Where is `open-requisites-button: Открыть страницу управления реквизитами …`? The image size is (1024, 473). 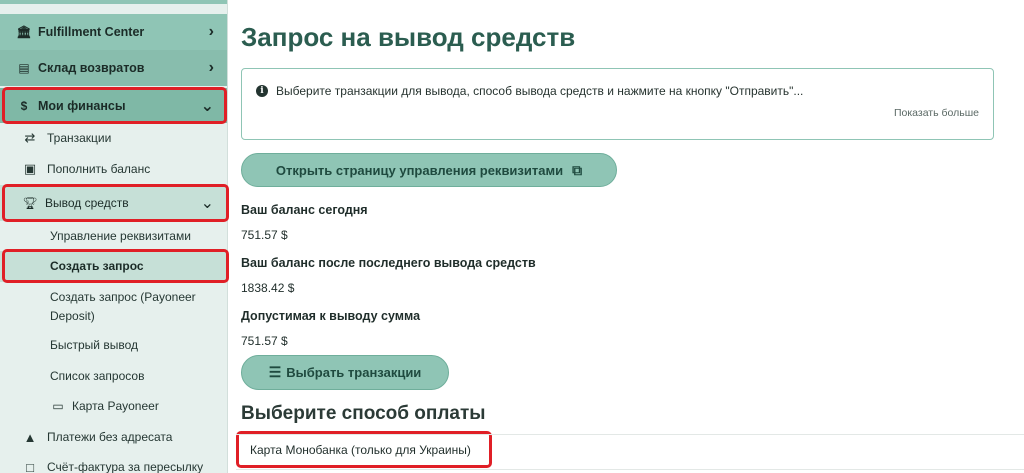
open-requisites-button: Открыть страницу управления реквизитами … is located at coordinates (429, 170).